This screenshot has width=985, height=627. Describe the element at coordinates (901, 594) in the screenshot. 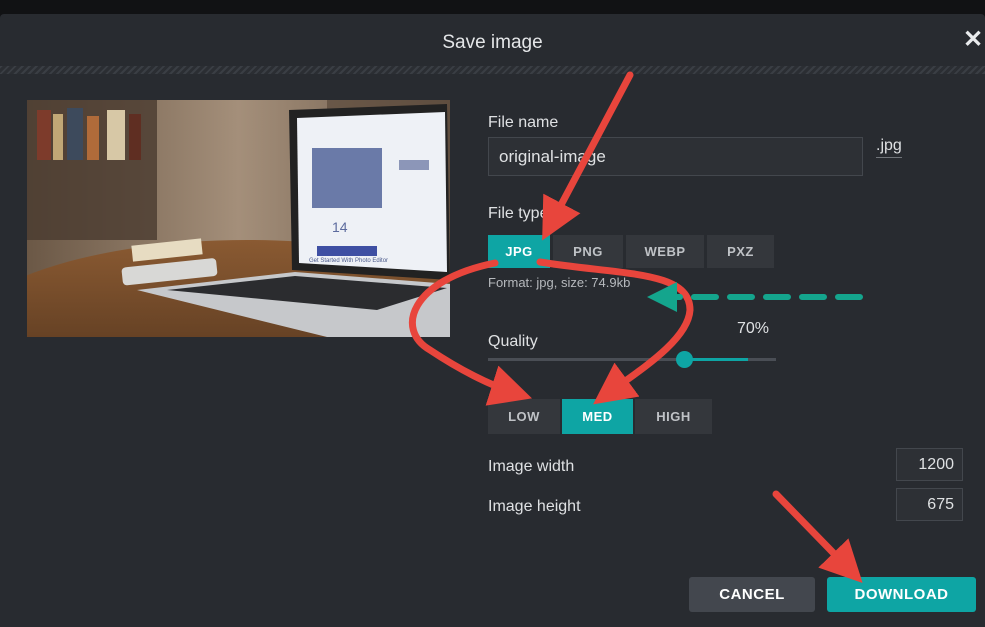

I see `download-button: DOWNLOAD` at that location.